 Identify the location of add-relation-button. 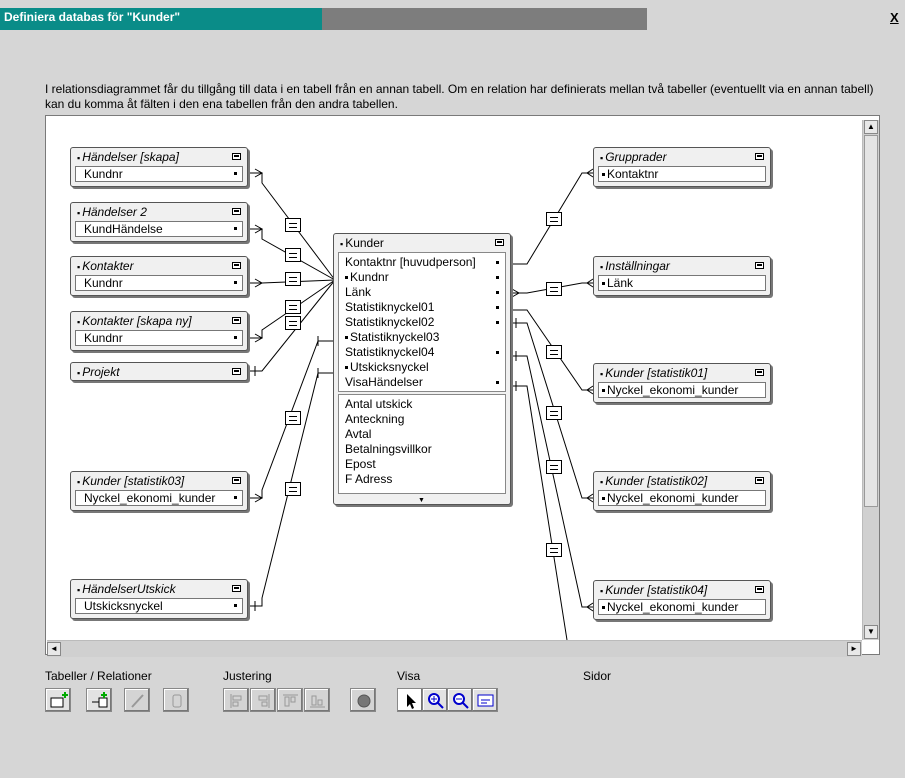
(99, 700).